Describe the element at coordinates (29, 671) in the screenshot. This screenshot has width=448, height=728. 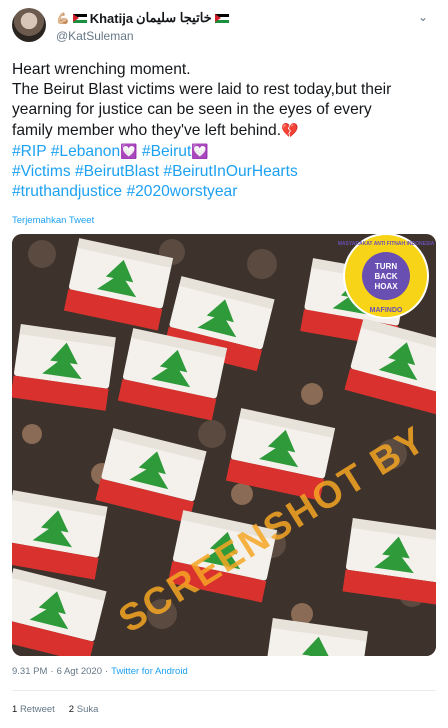
I see `tweet-time: 9.31 PM` at that location.